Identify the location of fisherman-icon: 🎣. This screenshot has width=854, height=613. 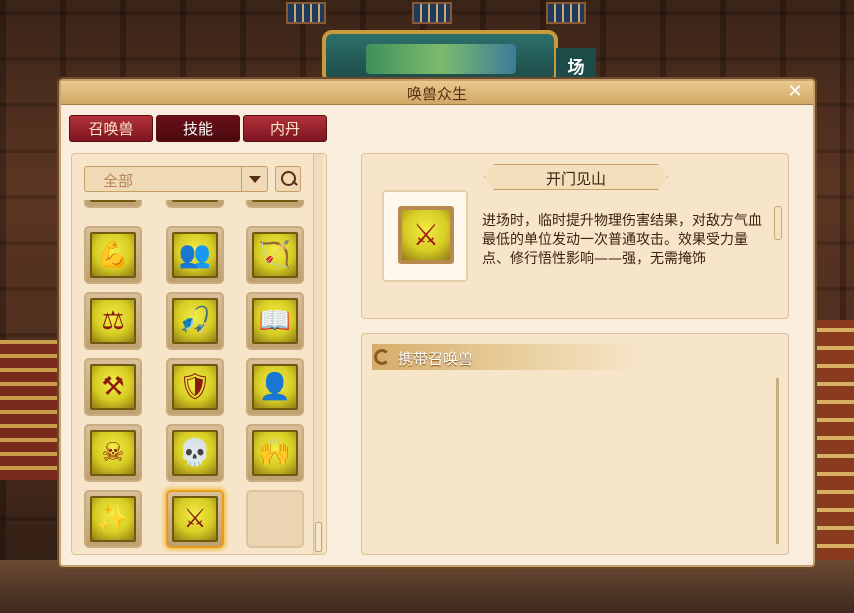
(195, 321).